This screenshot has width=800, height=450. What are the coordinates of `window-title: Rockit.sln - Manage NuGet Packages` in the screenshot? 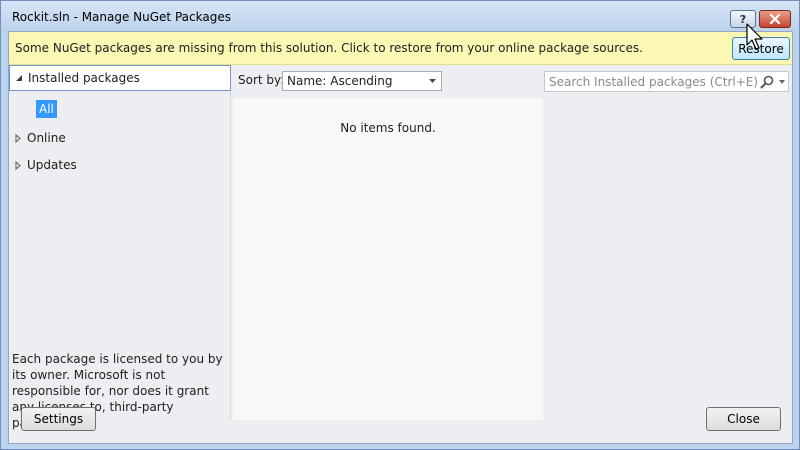 It's located at (121, 17).